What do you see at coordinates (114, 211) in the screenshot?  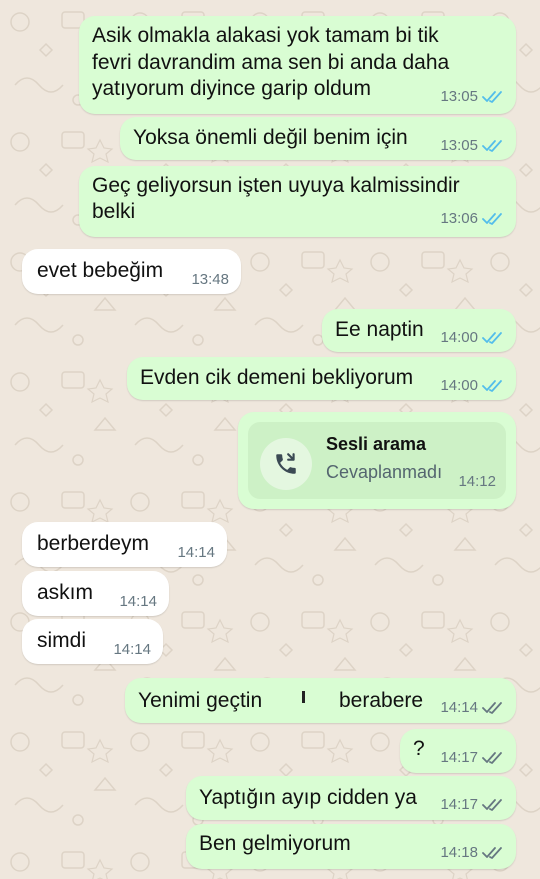 I see `message-text-line: belki` at bounding box center [114, 211].